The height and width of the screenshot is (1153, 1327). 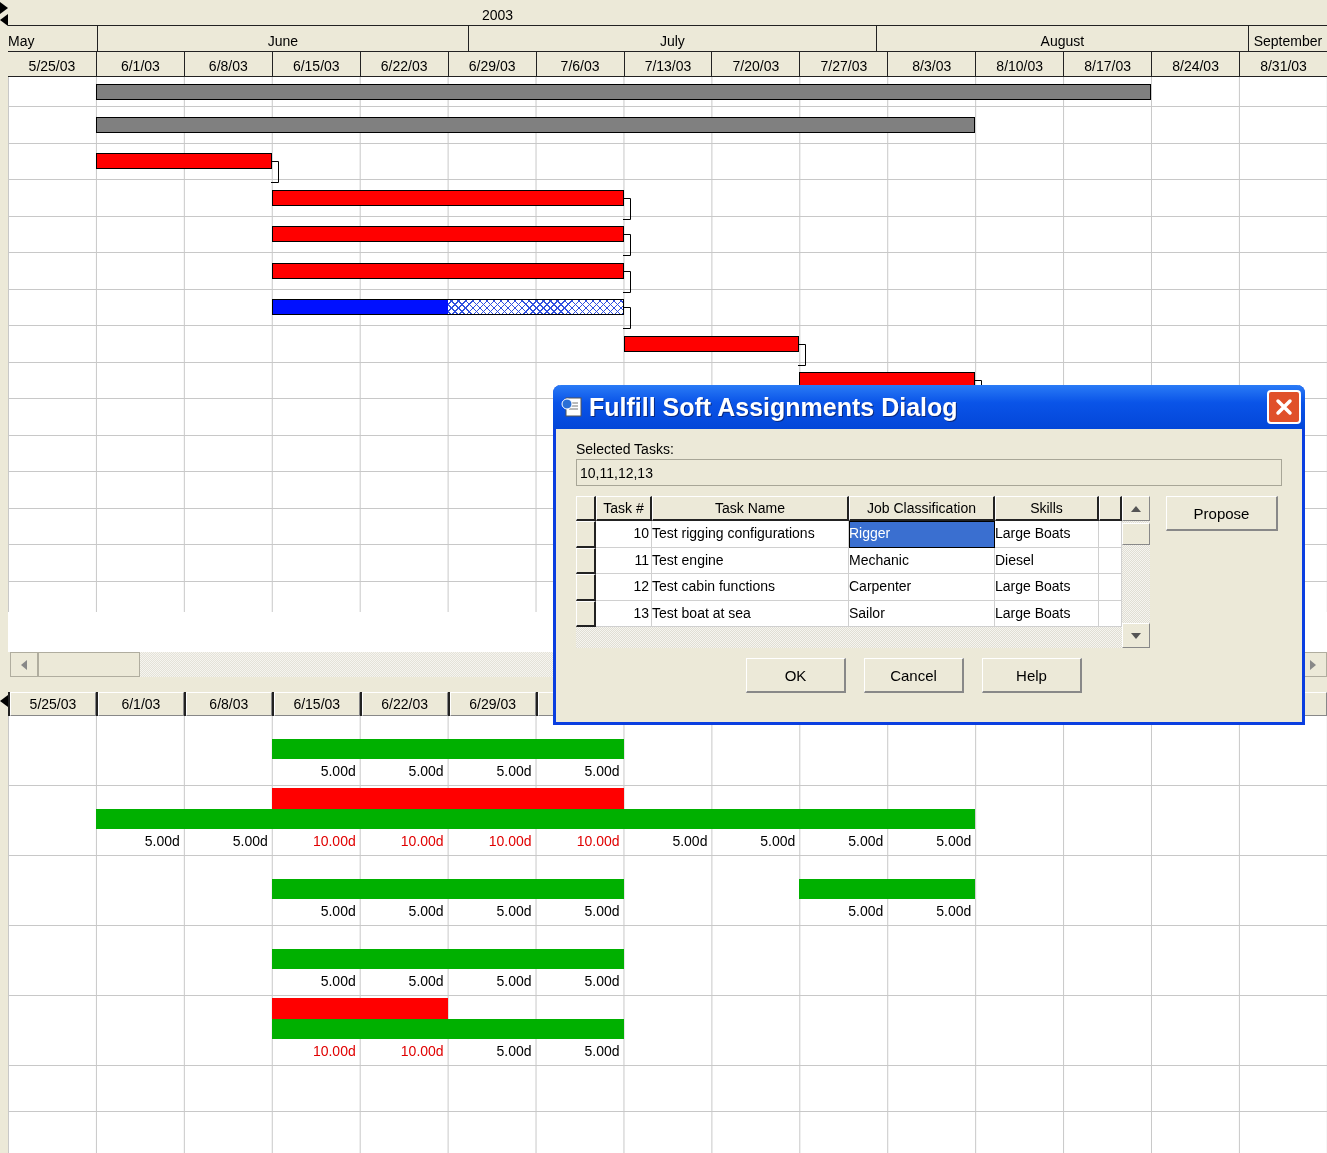 I want to click on column-header, so click(x=1110, y=508).